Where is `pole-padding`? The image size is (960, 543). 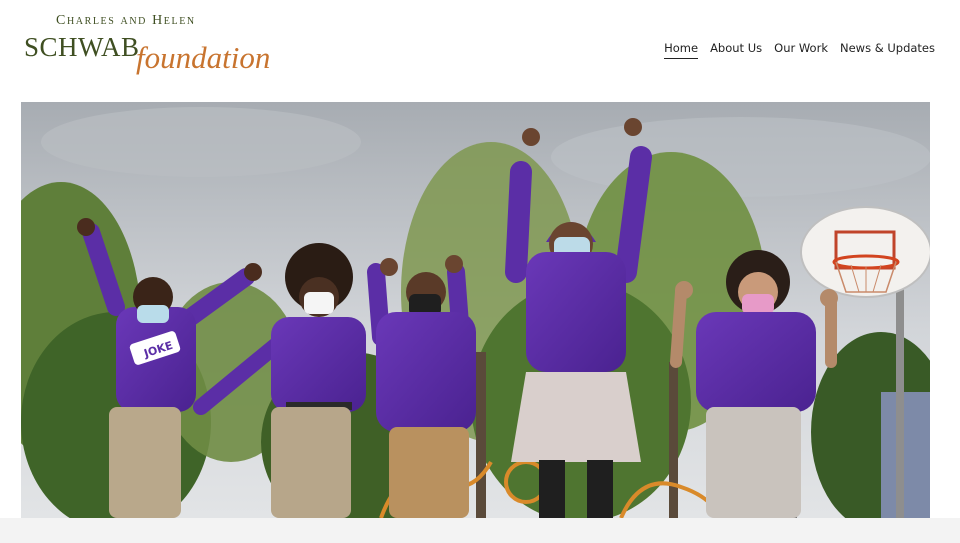 pole-padding is located at coordinates (905, 455).